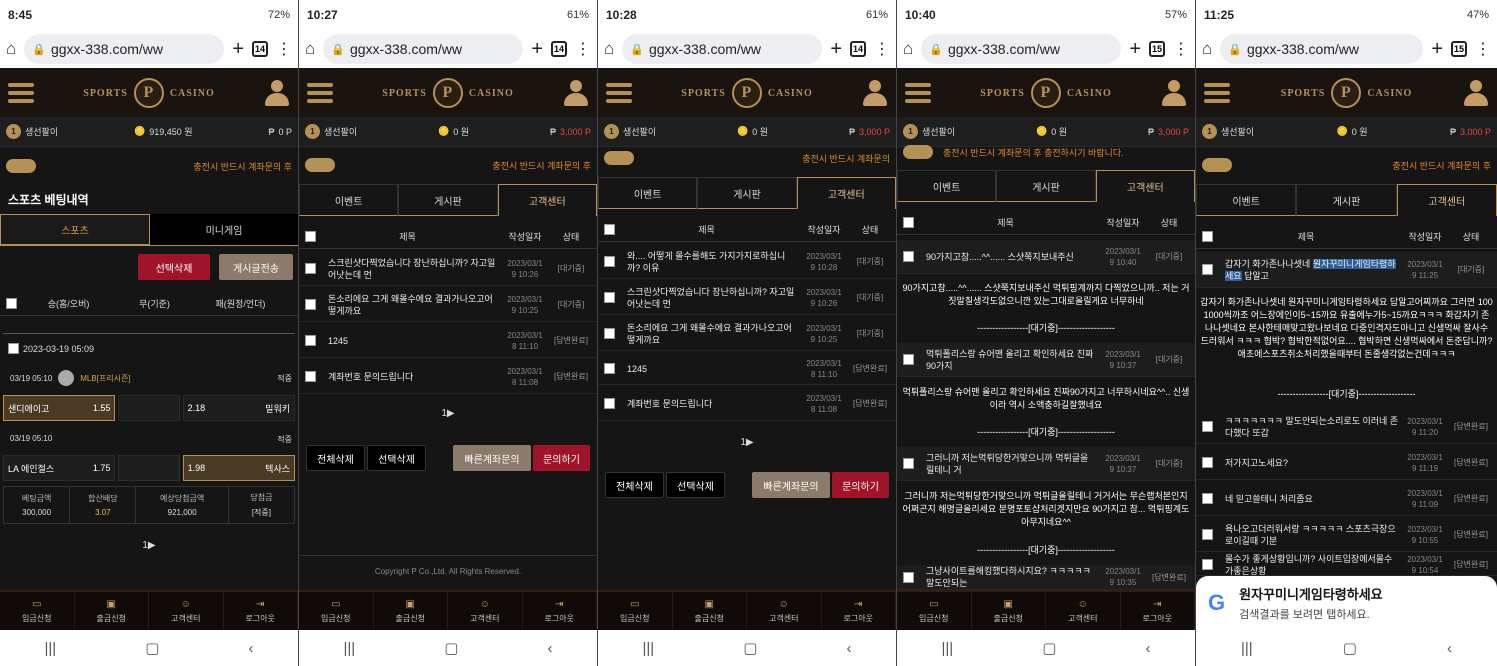  What do you see at coordinates (1306, 535) in the screenshot?
I see `row-title: 욕나오고더러워서랑 ㅋㅋㅋㅋㅋ 스포츠극장으로이길때 기분` at bounding box center [1306, 535].